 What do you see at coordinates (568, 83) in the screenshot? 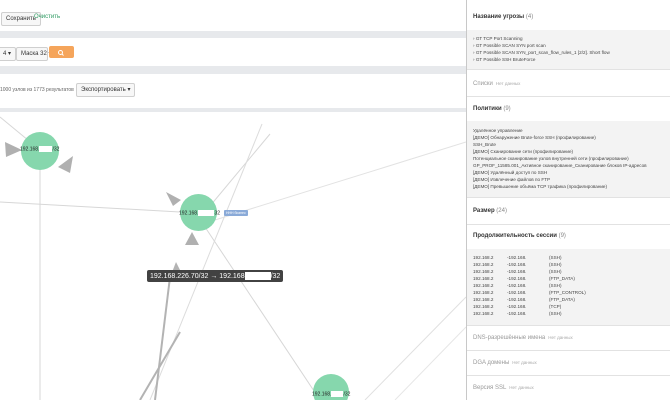
I see `lists-header: Списки Нет данных` at bounding box center [568, 83].